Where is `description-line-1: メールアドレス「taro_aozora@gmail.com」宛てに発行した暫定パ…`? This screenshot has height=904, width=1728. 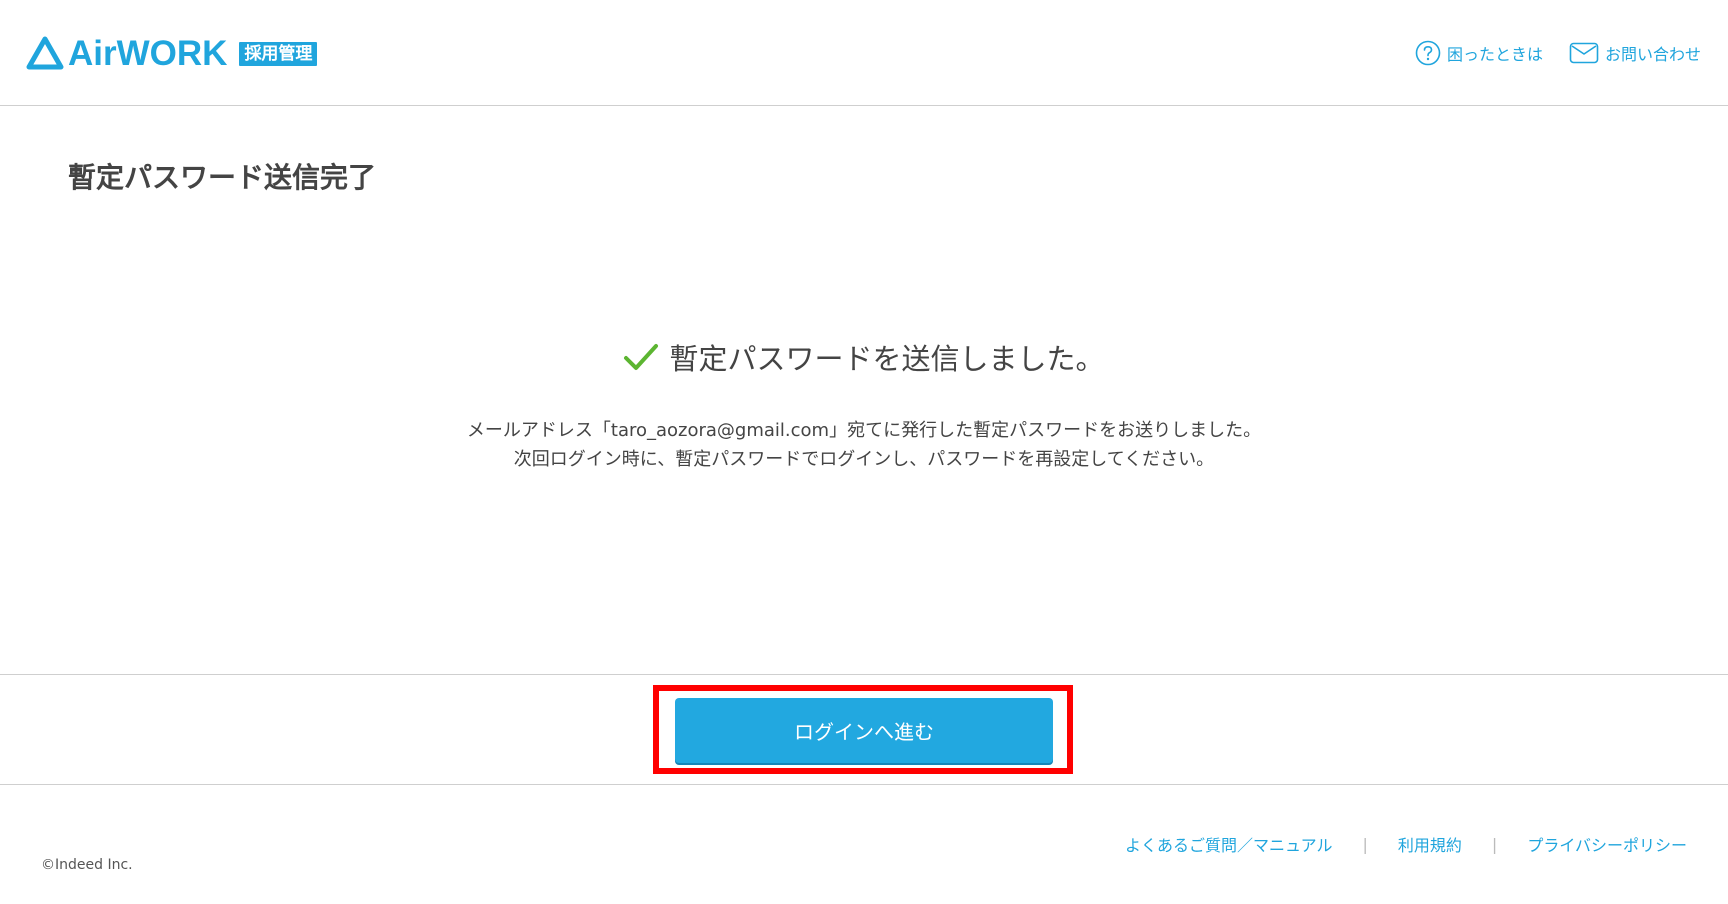 description-line-1: メールアドレス「taro_aozora@gmail.com」宛てに発行した暫定パ… is located at coordinates (864, 430).